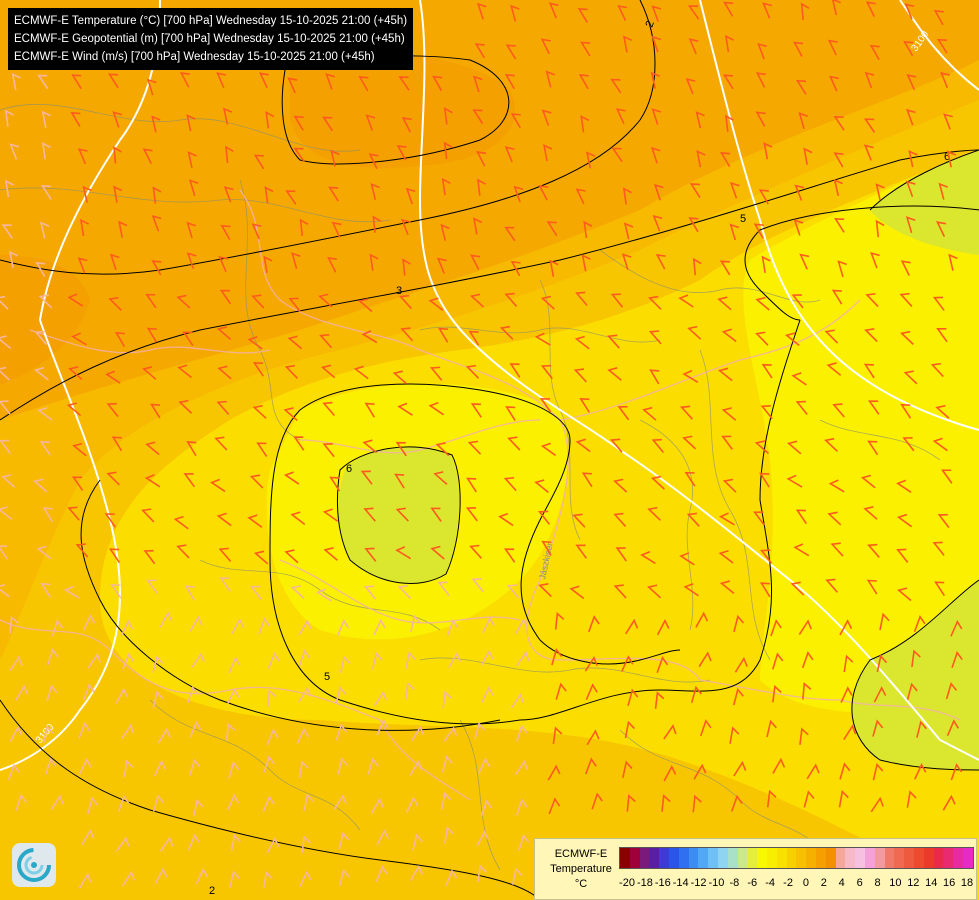  I want to click on isotherm-label-5-center: 5, so click(327, 677).